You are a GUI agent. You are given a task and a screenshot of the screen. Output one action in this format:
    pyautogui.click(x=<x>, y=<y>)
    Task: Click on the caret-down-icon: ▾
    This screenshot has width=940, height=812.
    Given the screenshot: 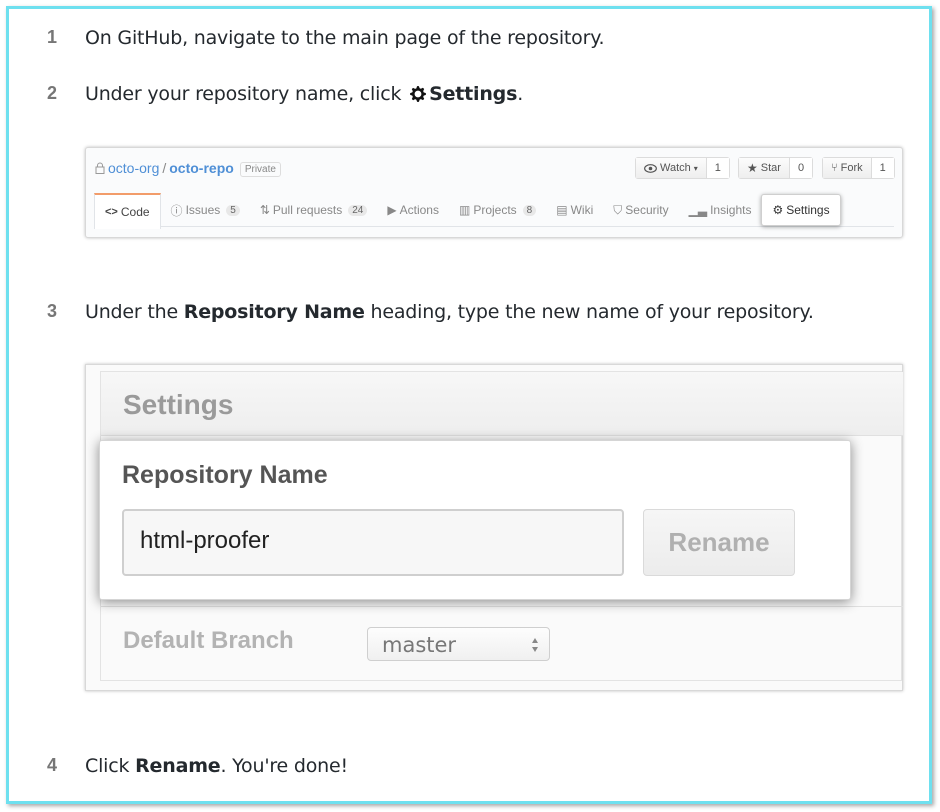 What is the action you would take?
    pyautogui.click(x=695, y=168)
    